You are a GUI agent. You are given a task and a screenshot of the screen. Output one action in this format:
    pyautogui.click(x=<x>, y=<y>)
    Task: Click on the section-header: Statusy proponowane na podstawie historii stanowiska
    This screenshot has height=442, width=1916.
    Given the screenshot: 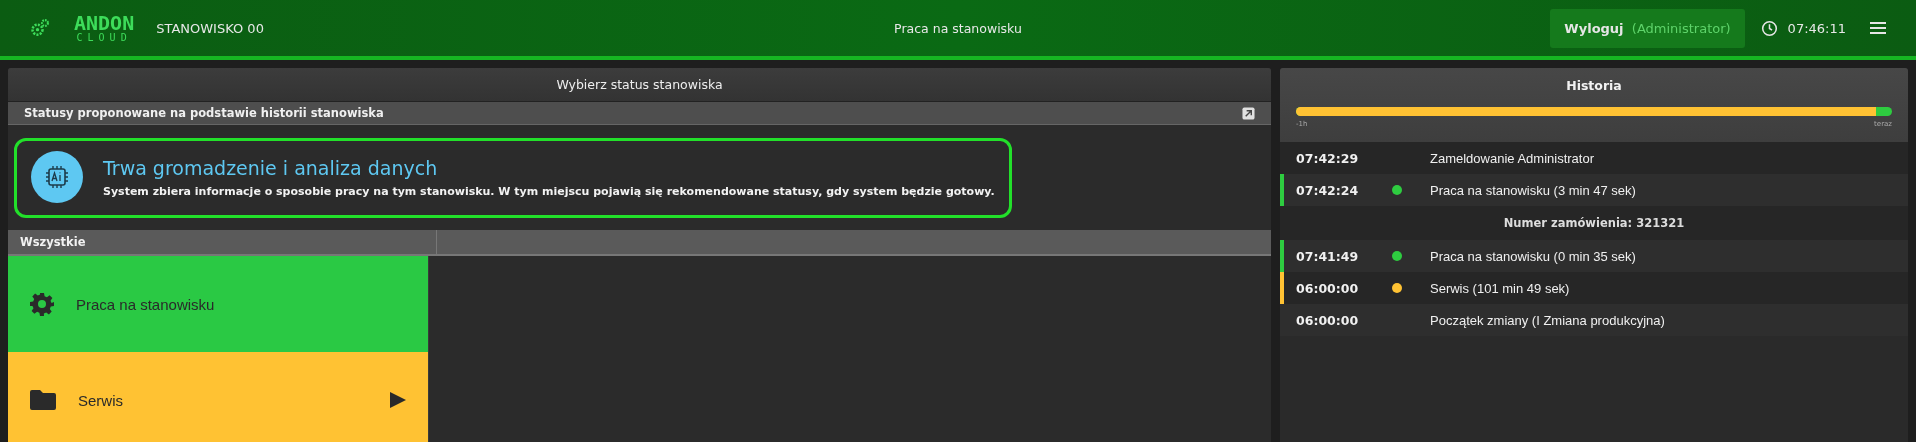 What is the action you would take?
    pyautogui.click(x=204, y=113)
    